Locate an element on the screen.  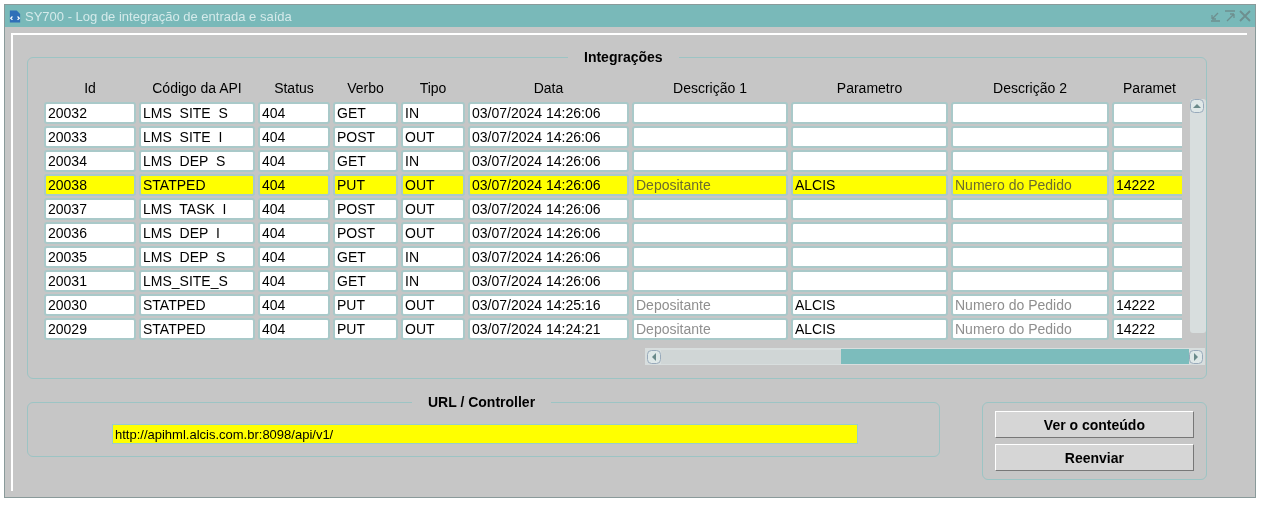
table-cell: Numero do Pedido is located at coordinates (1030, 185).